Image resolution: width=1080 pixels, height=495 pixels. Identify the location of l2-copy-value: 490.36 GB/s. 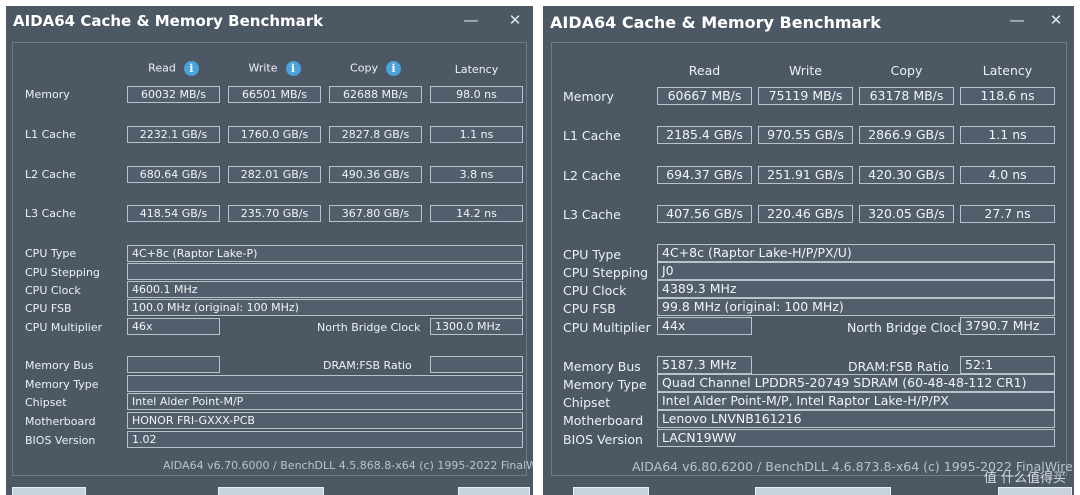
(375, 174).